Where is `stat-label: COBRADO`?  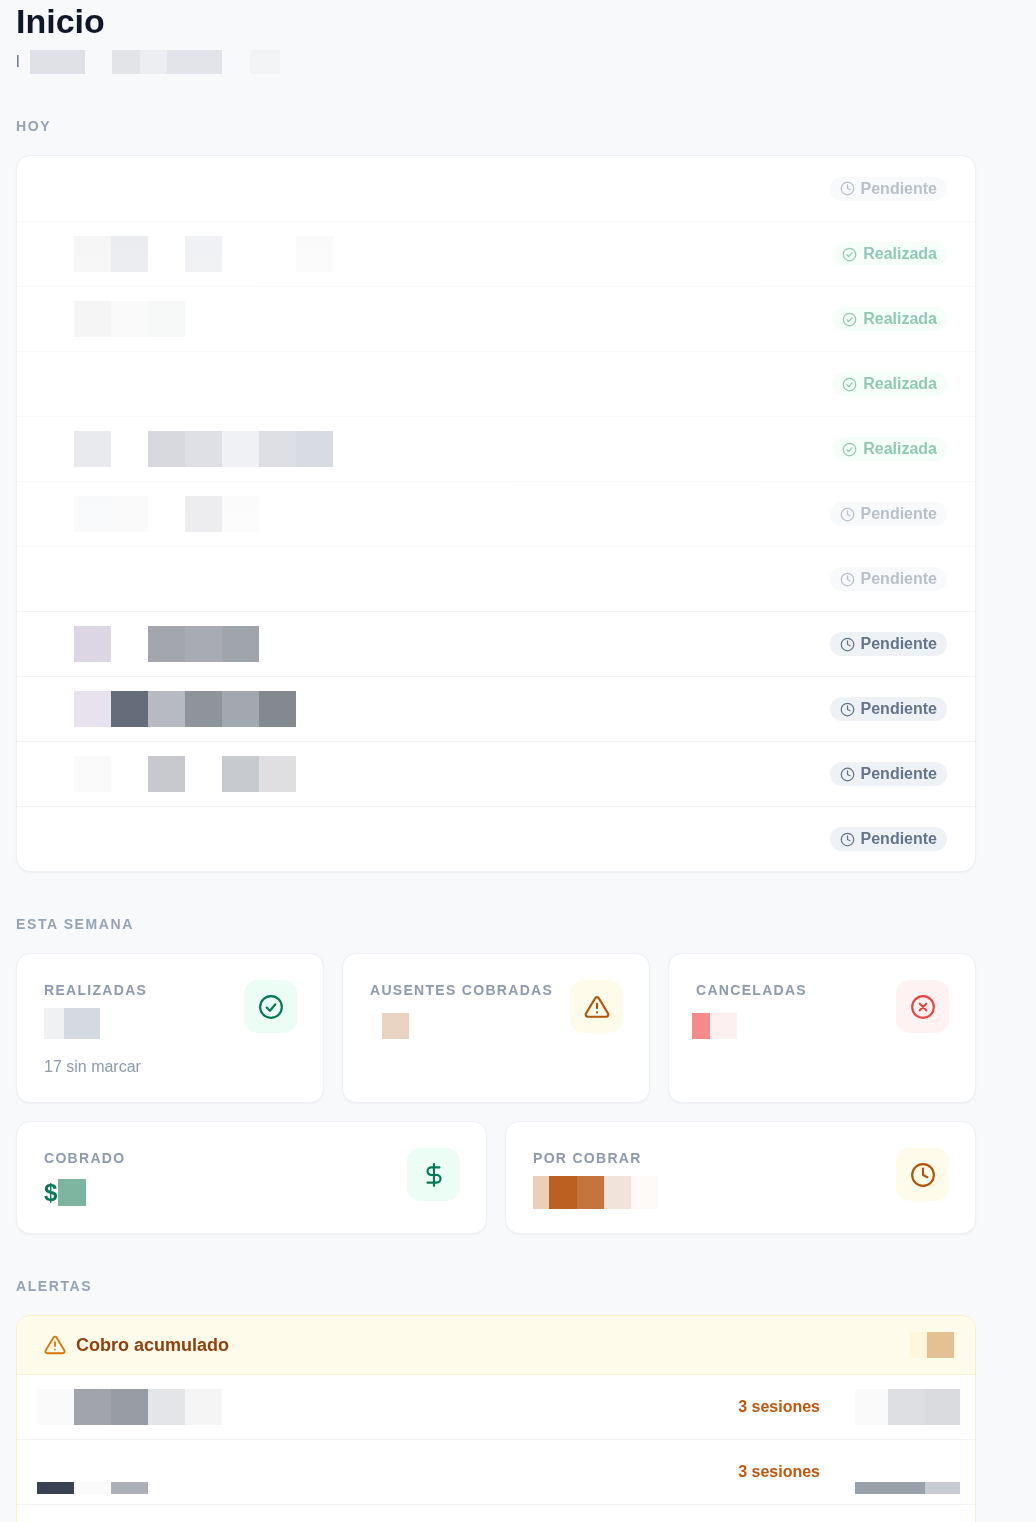 stat-label: COBRADO is located at coordinates (85, 1158).